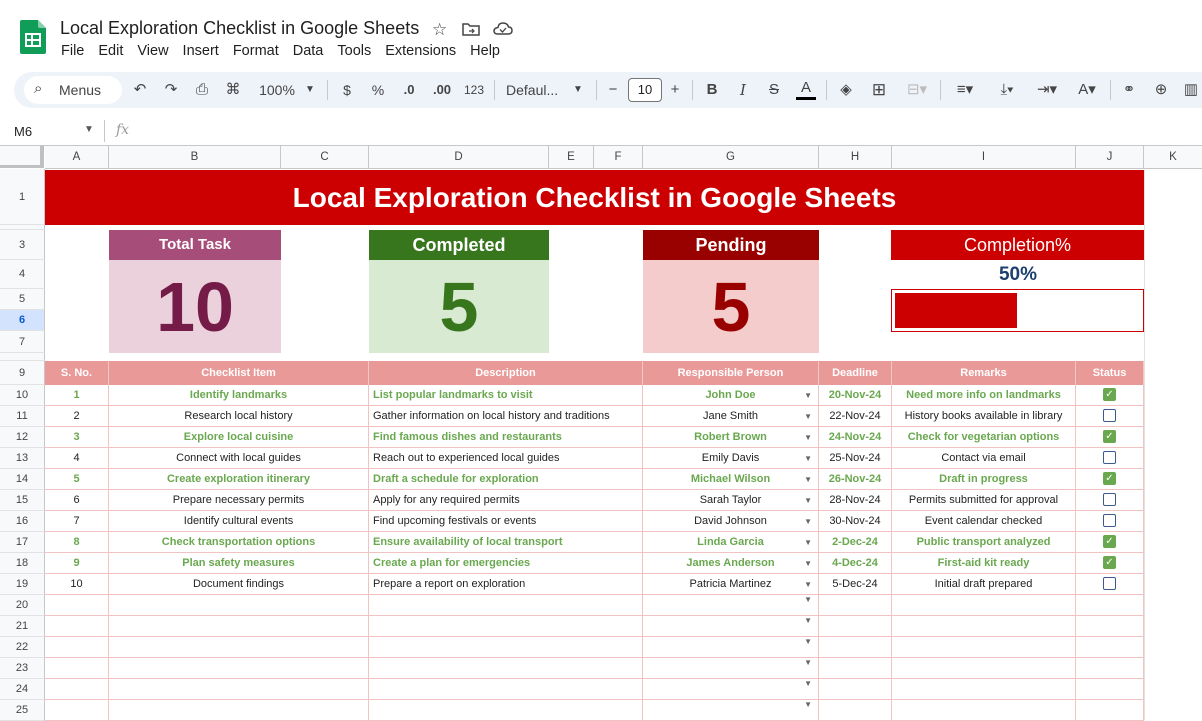  I want to click on vertical-align-icon: ⤓▾, so click(1007, 90).